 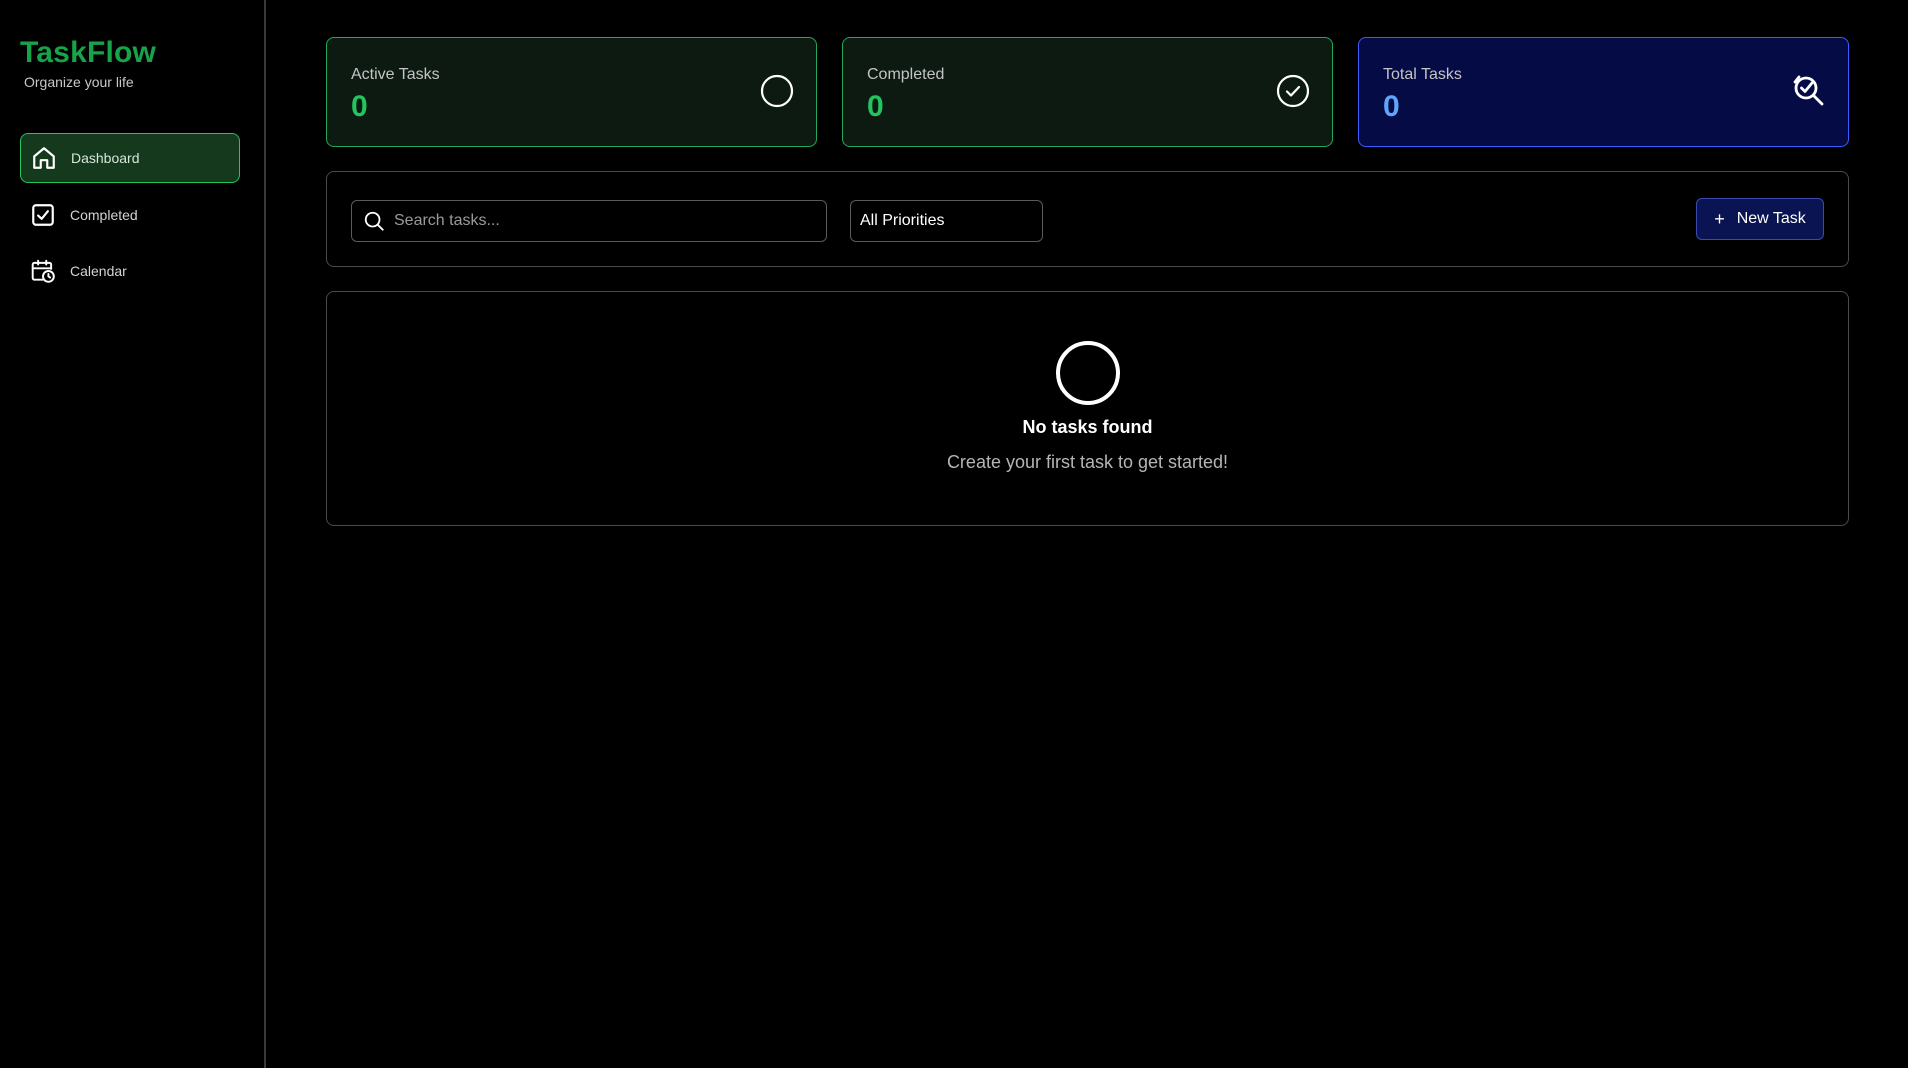 I want to click on plus-icon: +, so click(x=1719, y=219).